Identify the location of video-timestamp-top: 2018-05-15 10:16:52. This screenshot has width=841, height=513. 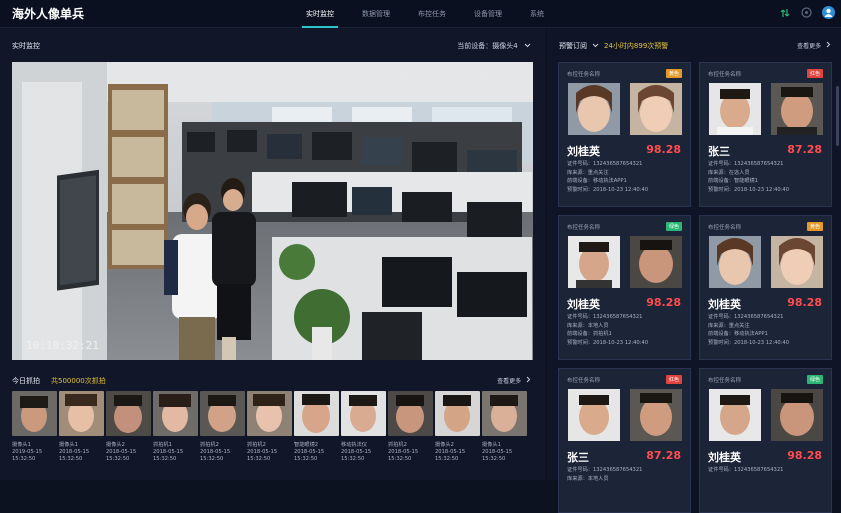
(446, 75).